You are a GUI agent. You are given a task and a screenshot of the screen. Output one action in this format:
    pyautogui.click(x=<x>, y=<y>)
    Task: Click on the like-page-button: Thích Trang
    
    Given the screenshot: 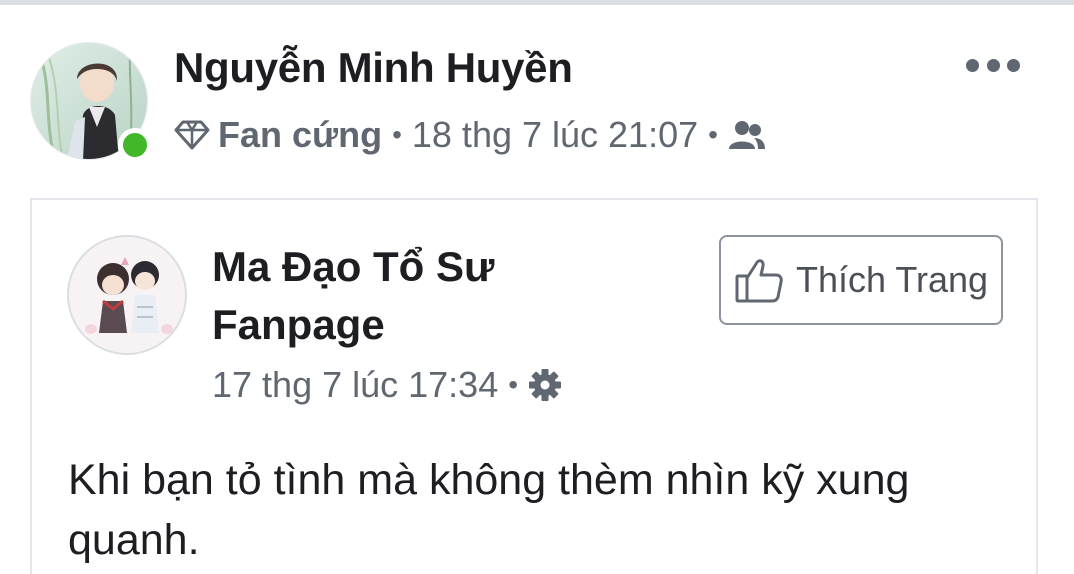 What is the action you would take?
    pyautogui.click(x=861, y=280)
    